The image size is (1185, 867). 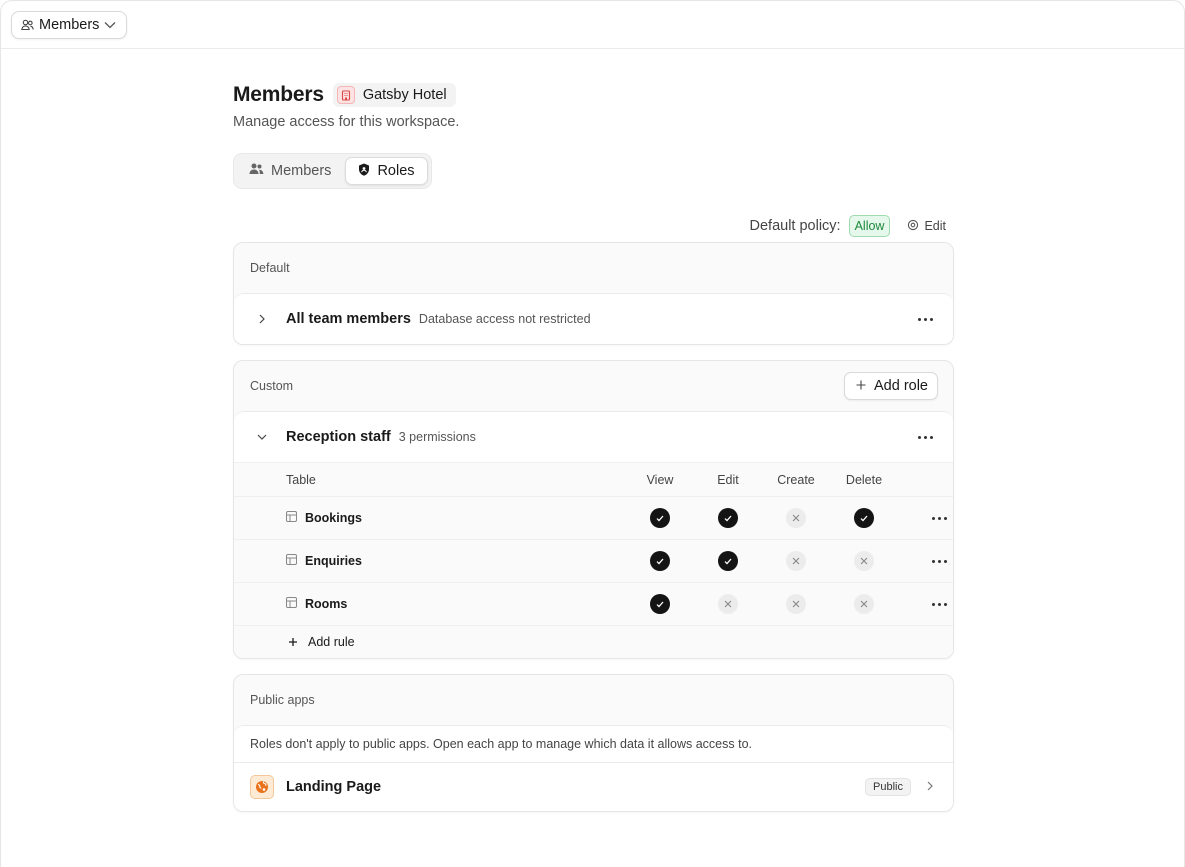 I want to click on section-switcher-label: Members, so click(x=69, y=25).